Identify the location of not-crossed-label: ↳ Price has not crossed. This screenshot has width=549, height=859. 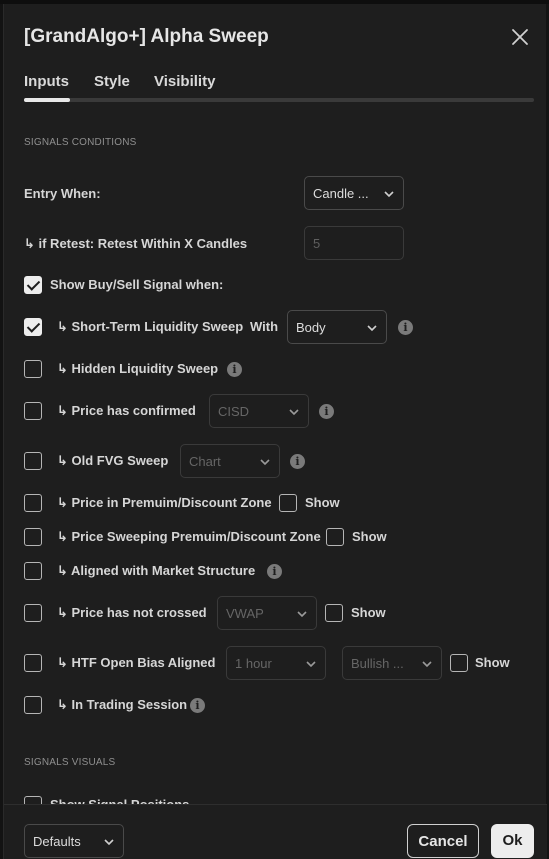
(132, 612).